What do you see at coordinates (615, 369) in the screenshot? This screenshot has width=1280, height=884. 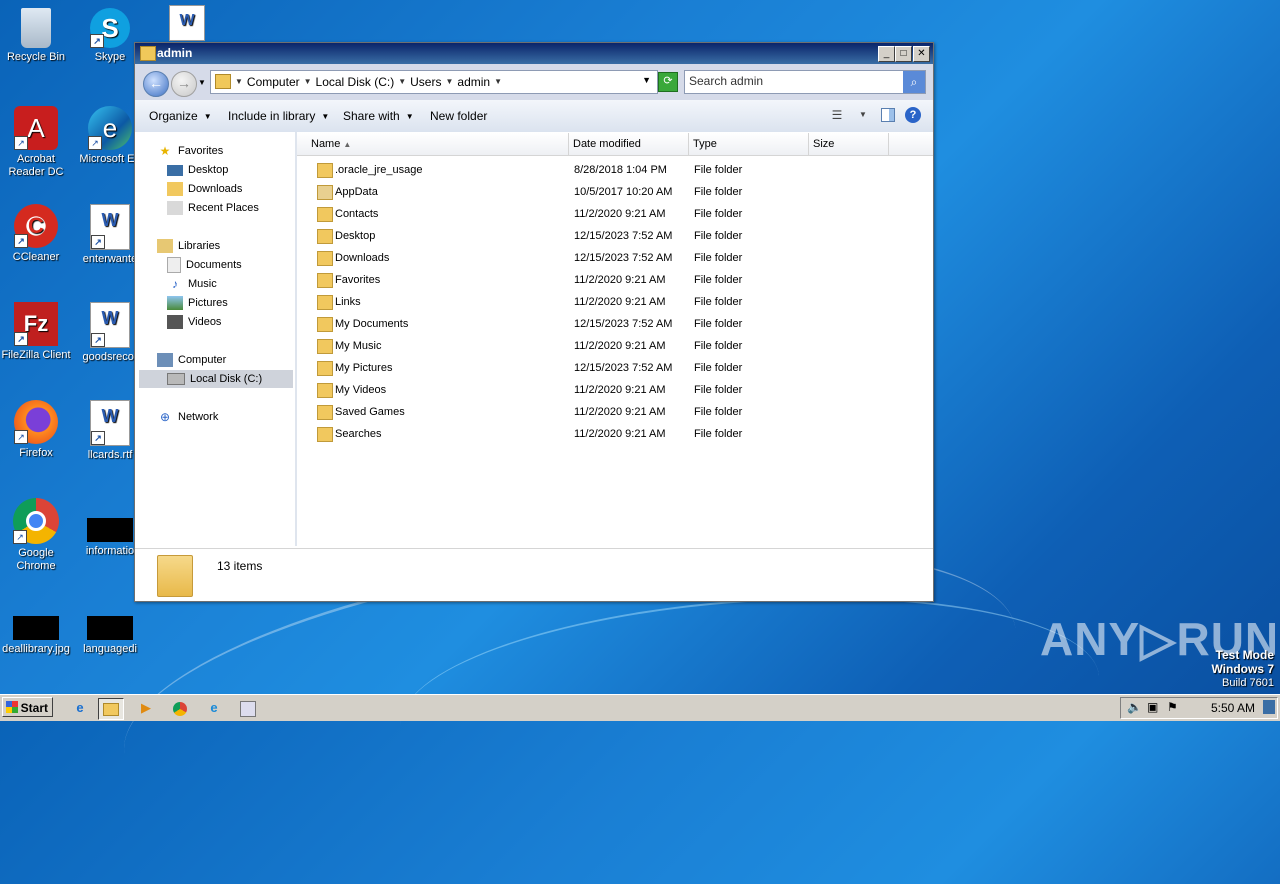 I see `table-row: My Pictures 12/15/2023 7:52 AM File folder` at bounding box center [615, 369].